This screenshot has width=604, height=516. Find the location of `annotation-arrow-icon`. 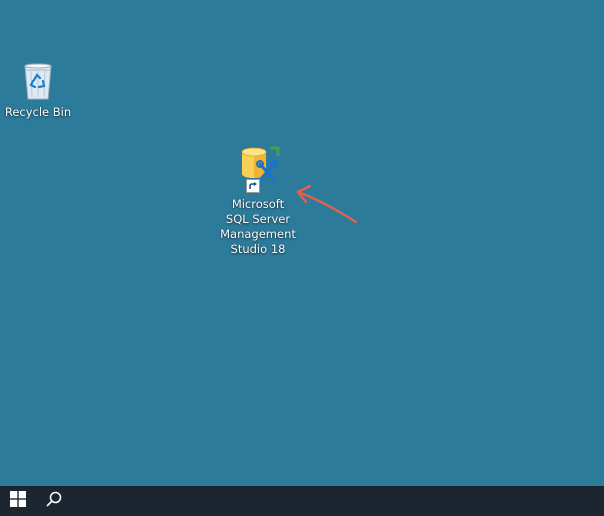

annotation-arrow-icon is located at coordinates (325, 205).